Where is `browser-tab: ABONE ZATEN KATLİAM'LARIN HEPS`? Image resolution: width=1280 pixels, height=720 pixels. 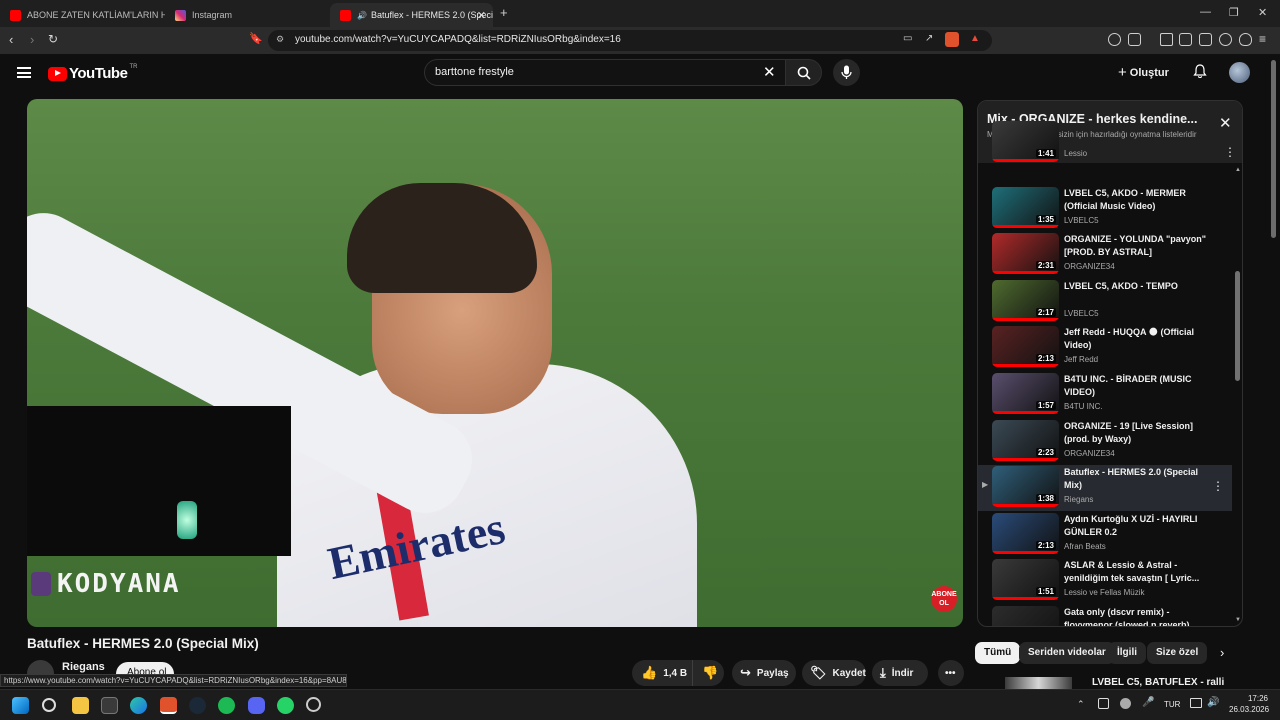 browser-tab: ABONE ZATEN KATLİAM'LARIN HEPS is located at coordinates (82, 15).